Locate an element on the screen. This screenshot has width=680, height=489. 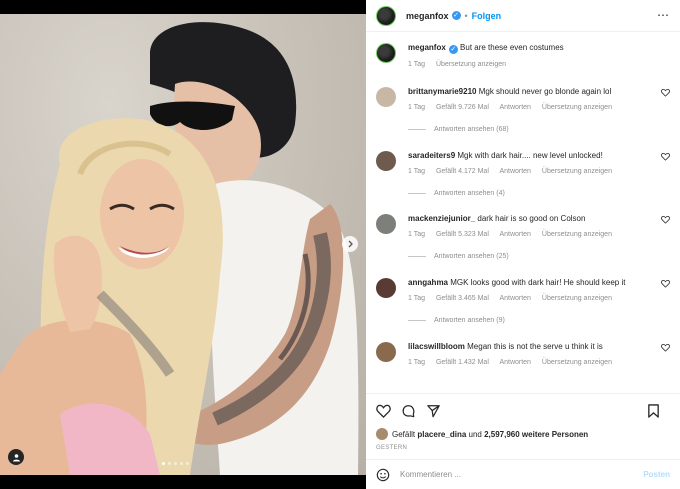
view-replies-button: Antworten ansehen (4) is located at coordinates (539, 193).